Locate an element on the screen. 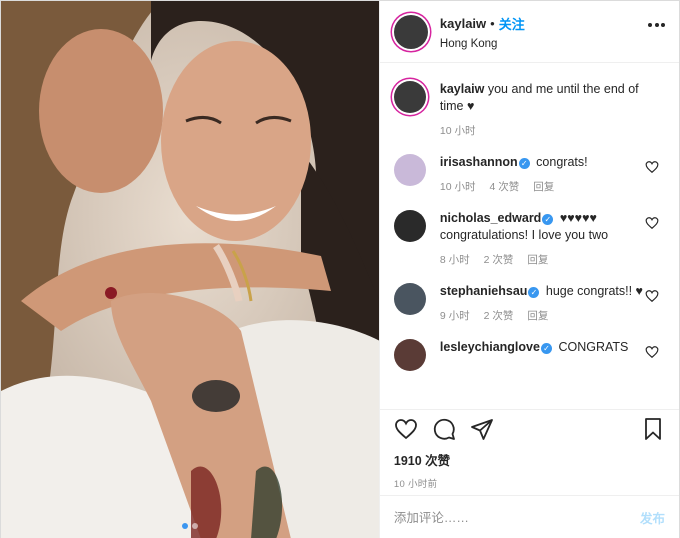 The image size is (680, 538). post-actions: 1910 次赞 10 小时前 is located at coordinates (529, 449).